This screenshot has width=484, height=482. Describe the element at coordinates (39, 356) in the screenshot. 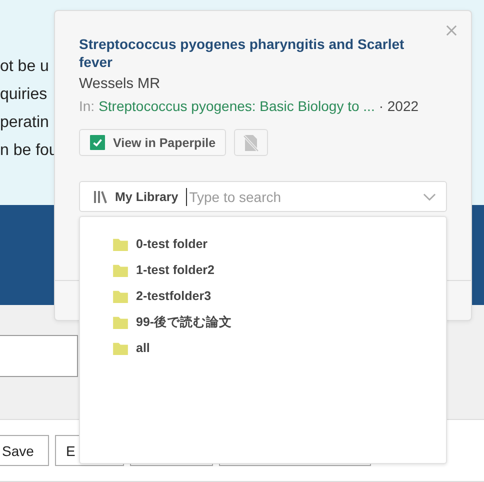

I see `input-field` at that location.